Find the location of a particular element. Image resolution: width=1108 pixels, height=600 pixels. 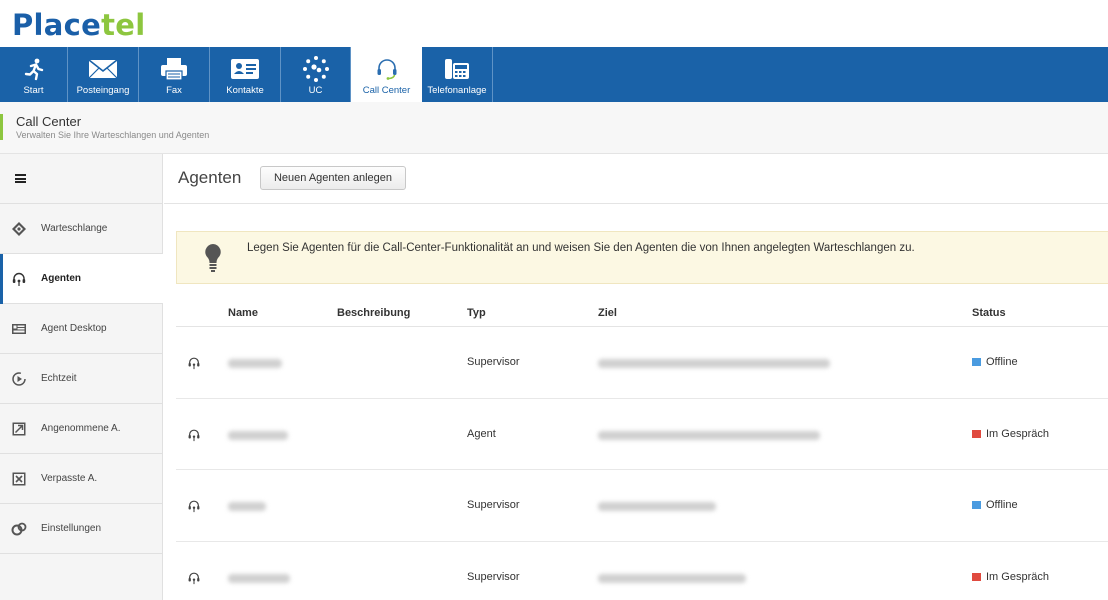

column-header-status: Status is located at coordinates (989, 313).